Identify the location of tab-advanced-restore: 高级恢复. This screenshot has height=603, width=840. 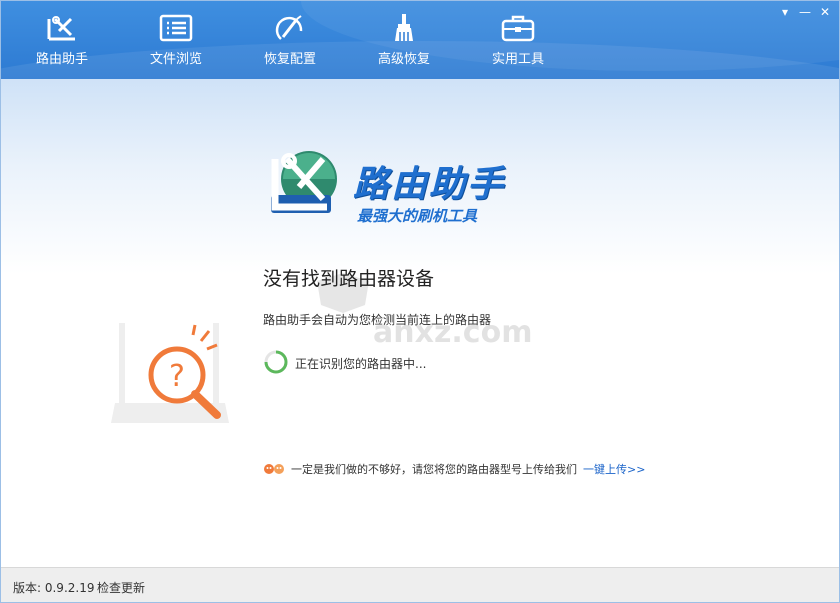
(404, 40).